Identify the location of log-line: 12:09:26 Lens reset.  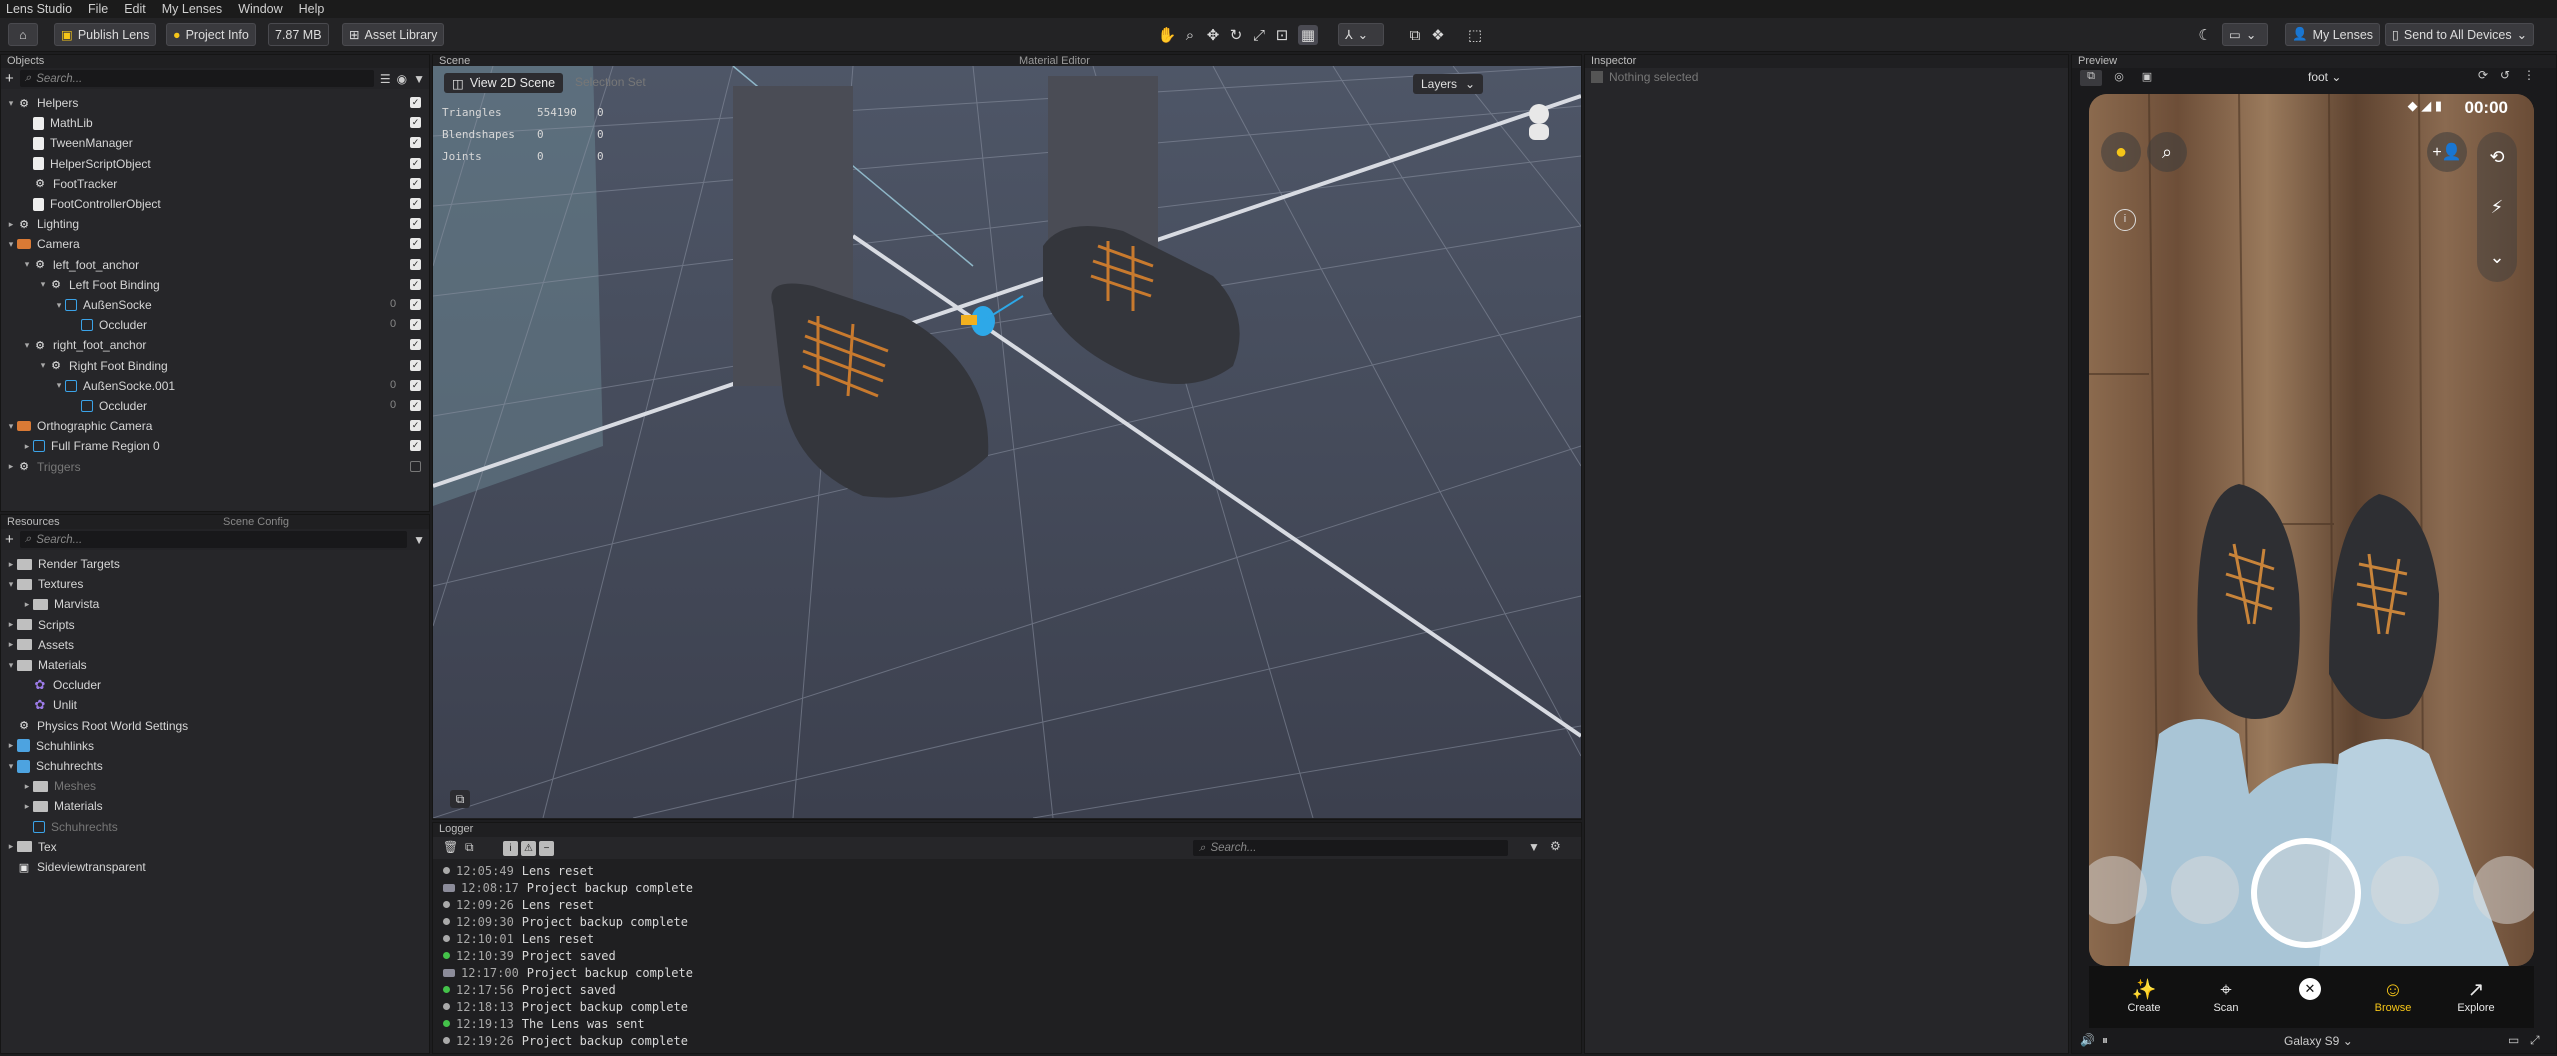
(518, 904).